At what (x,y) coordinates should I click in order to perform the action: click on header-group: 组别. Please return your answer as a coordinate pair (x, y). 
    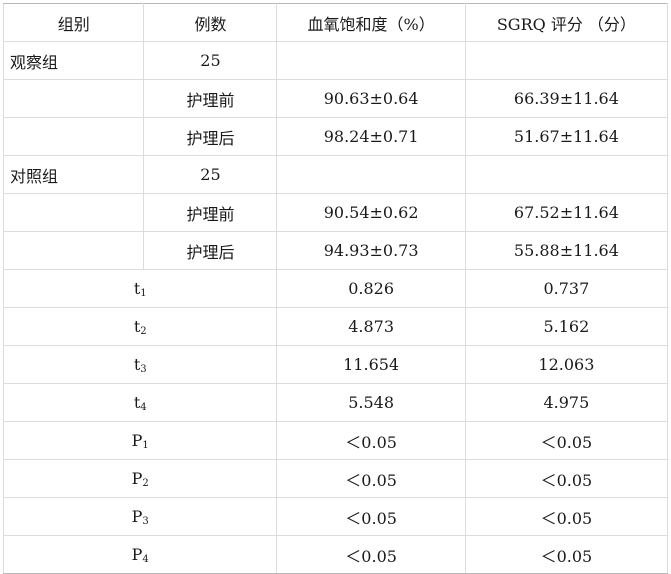
    Looking at the image, I should click on (73, 22).